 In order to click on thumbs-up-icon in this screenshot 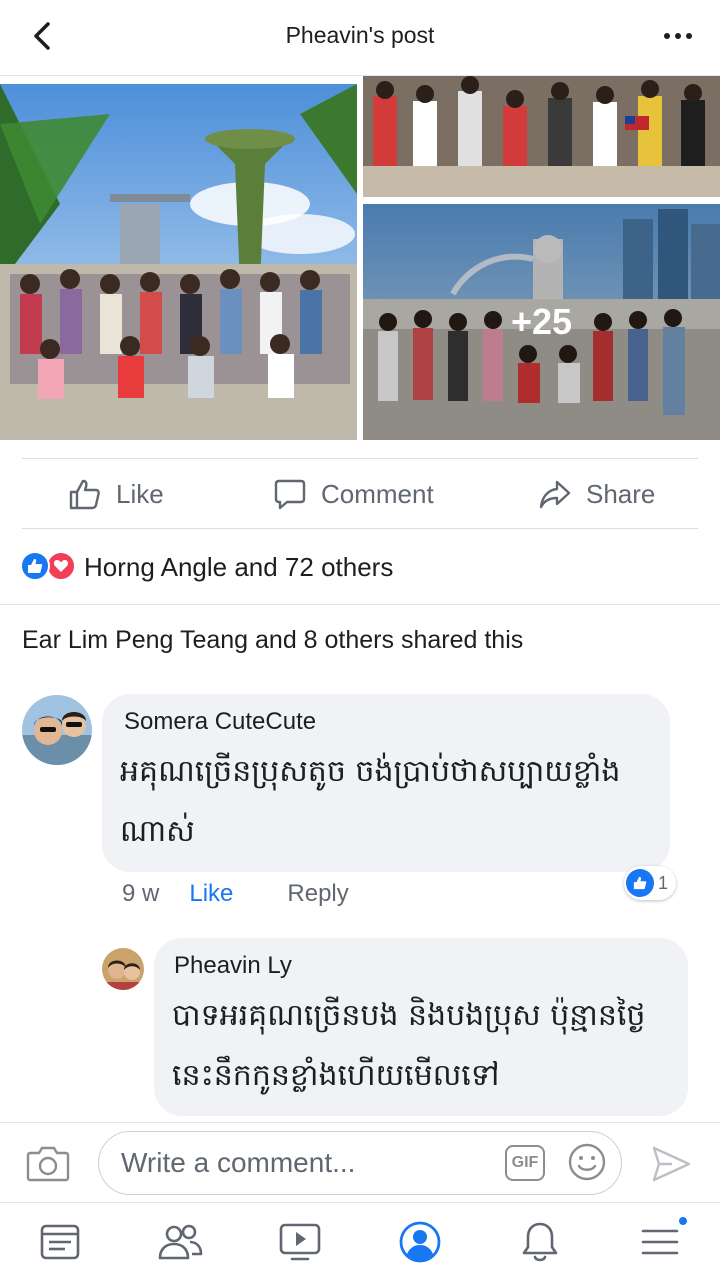, I will do `click(84, 494)`.